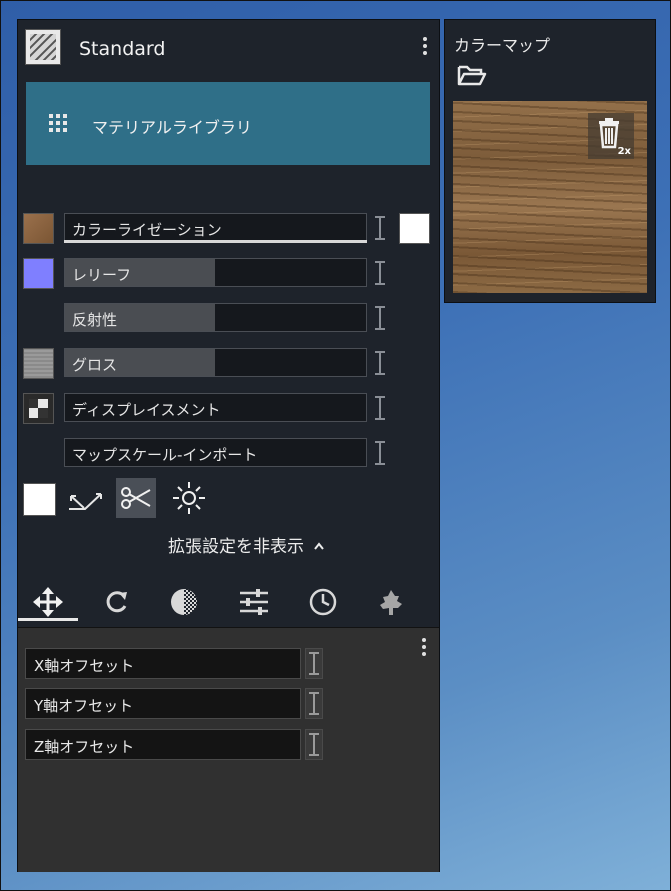 The width and height of the screenshot is (671, 891). What do you see at coordinates (163, 703) in the screenshot?
I see `y-offset-field: Y軸オフセット` at bounding box center [163, 703].